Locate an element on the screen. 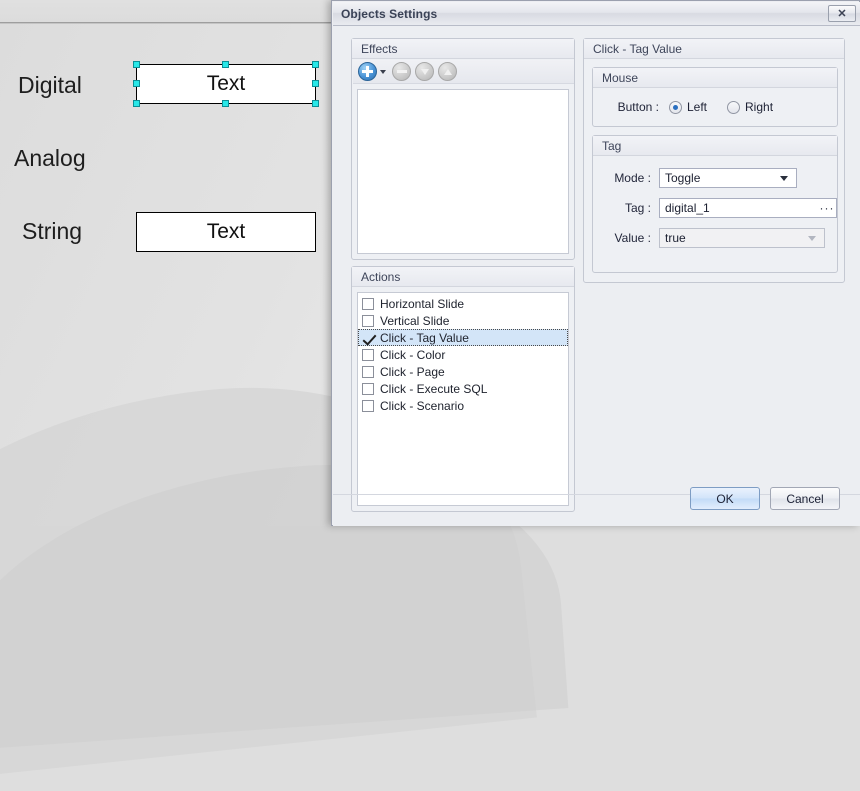 The width and height of the screenshot is (860, 791). tag-value-row: Value : true is located at coordinates (720, 238).